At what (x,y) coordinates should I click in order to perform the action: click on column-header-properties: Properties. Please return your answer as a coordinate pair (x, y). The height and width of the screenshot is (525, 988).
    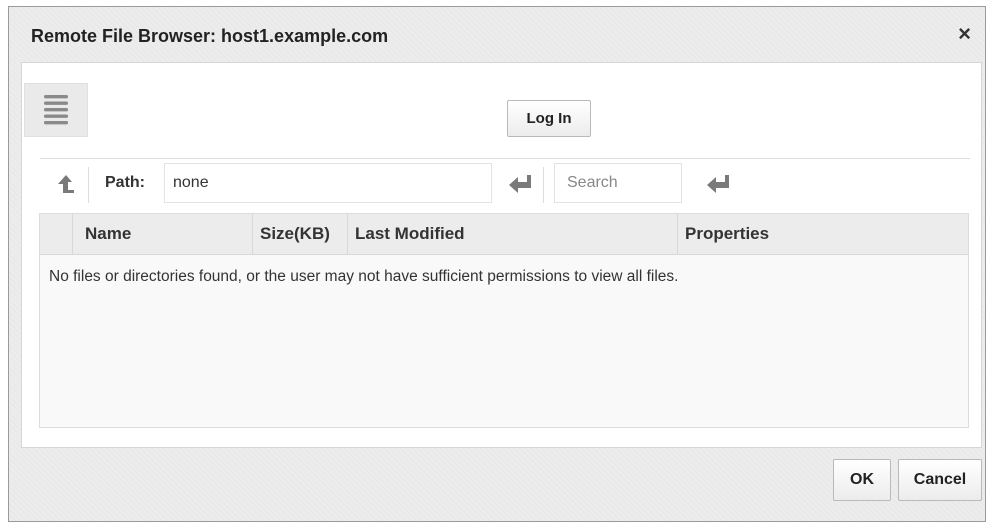
    Looking at the image, I should click on (822, 234).